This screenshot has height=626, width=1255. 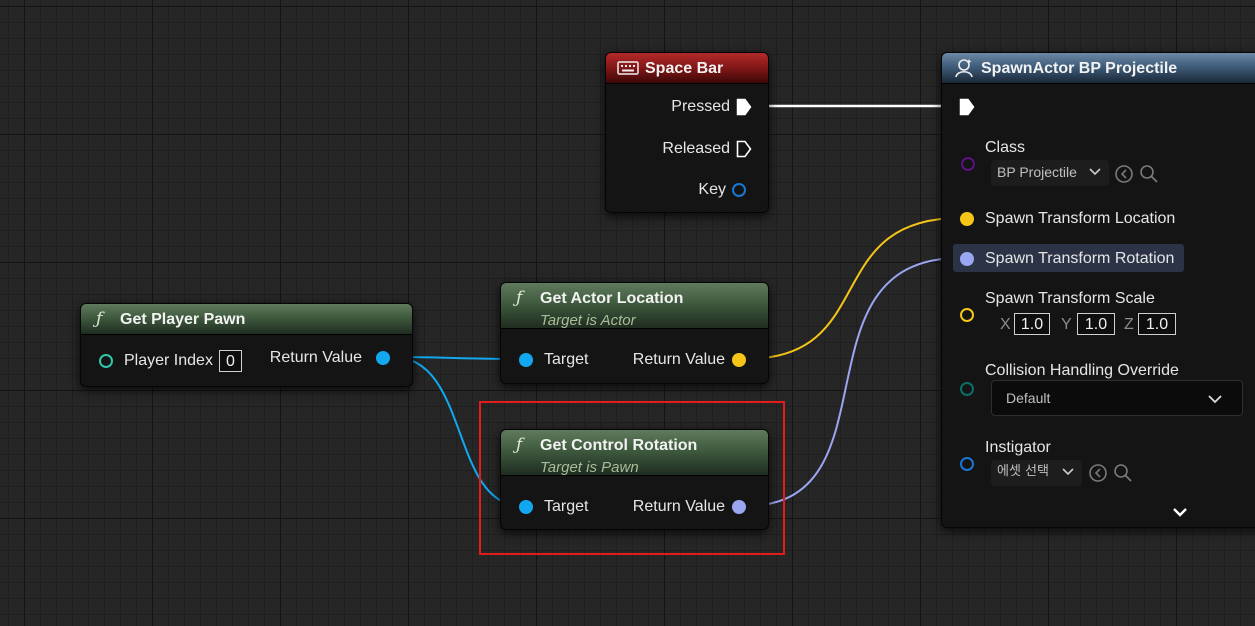 What do you see at coordinates (1023, 471) in the screenshot?
I see `instigator-select-value: 에셋 선택` at bounding box center [1023, 471].